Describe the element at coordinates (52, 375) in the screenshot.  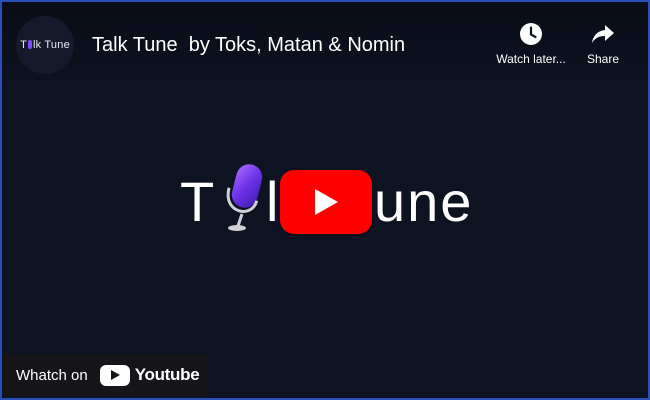
I see `watch-on-label: Whatch on` at that location.